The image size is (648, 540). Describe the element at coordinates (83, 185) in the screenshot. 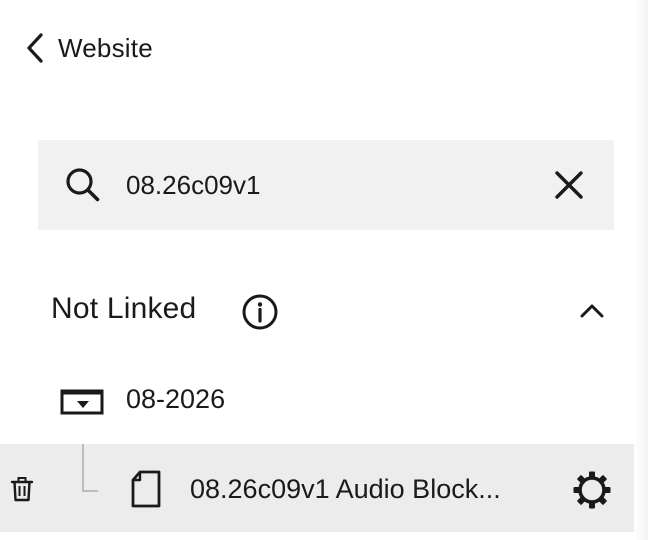

I see `search-icon` at that location.